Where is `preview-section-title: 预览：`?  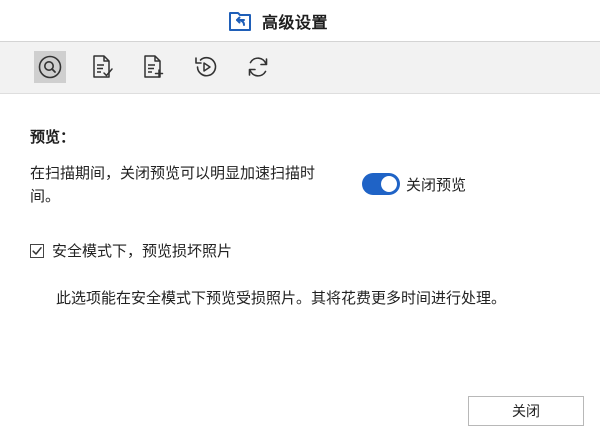
preview-section-title: 预览： is located at coordinates (53, 137).